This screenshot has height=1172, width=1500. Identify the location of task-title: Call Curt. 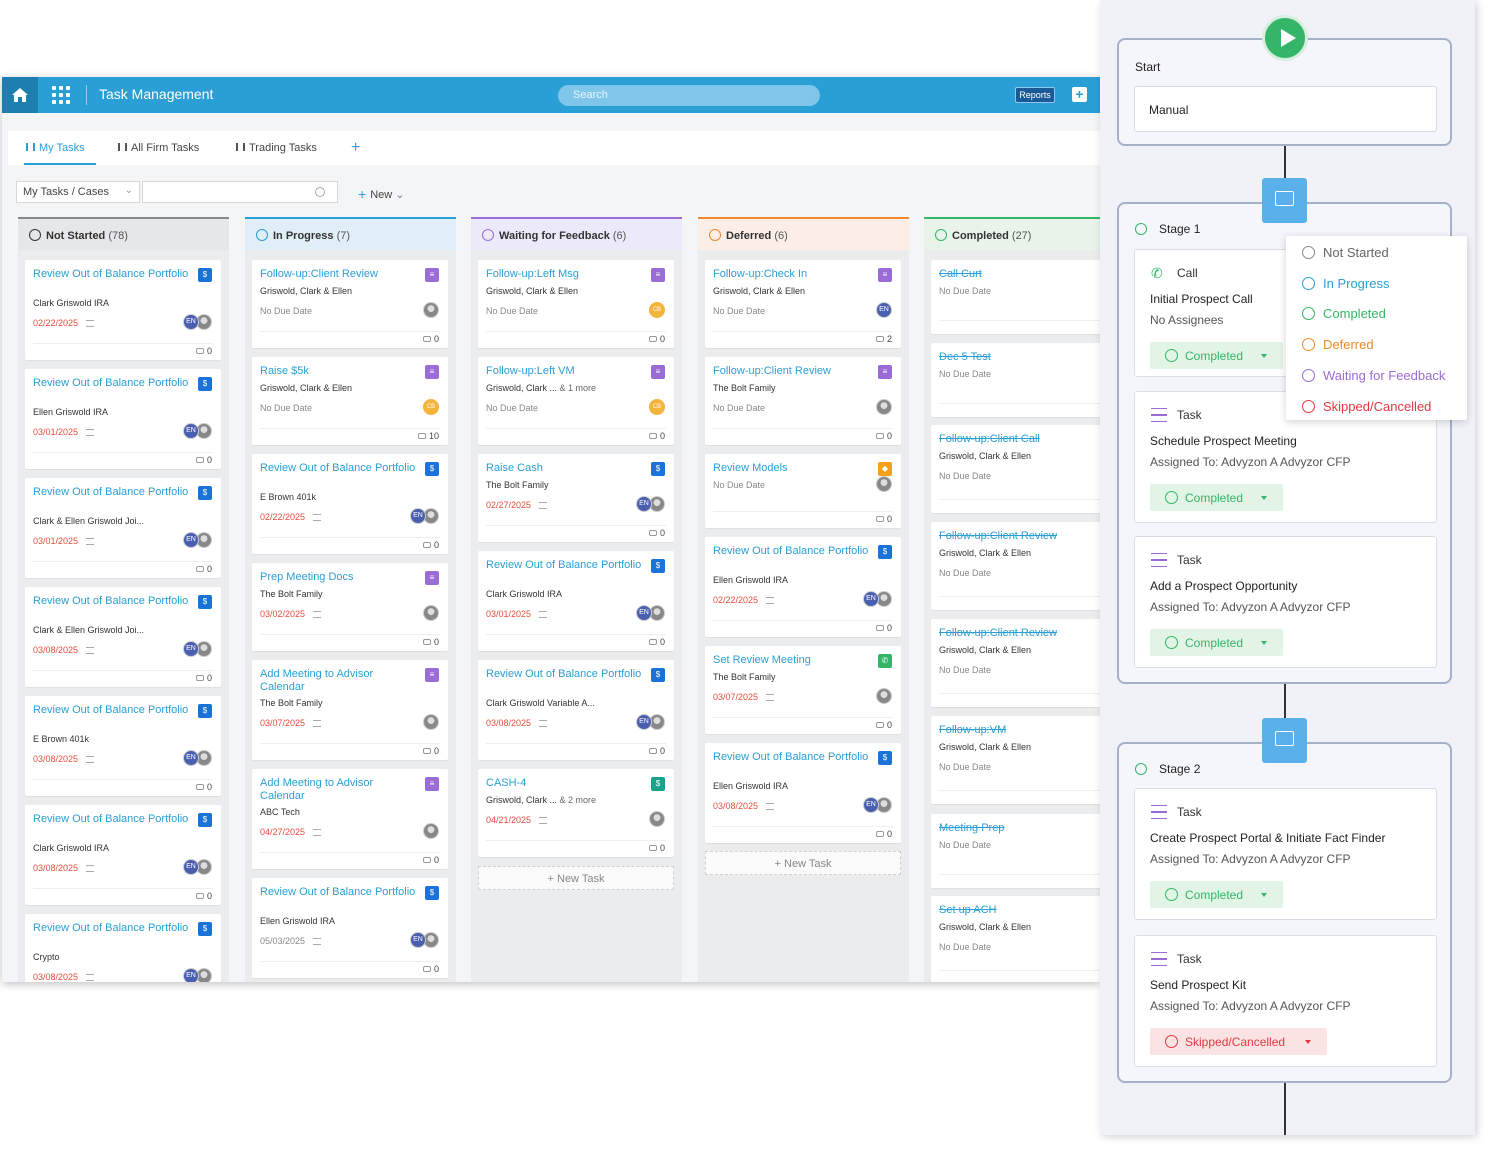
(1019, 274).